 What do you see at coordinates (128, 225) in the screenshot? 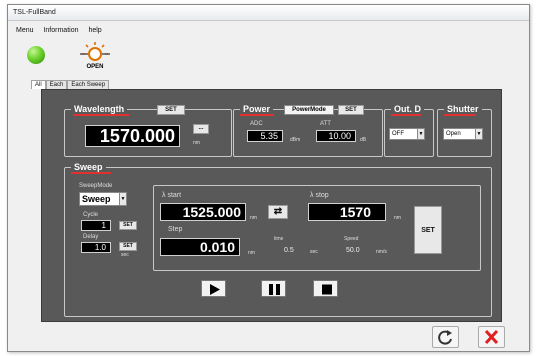
I see `cycle-set-button: SET` at bounding box center [128, 225].